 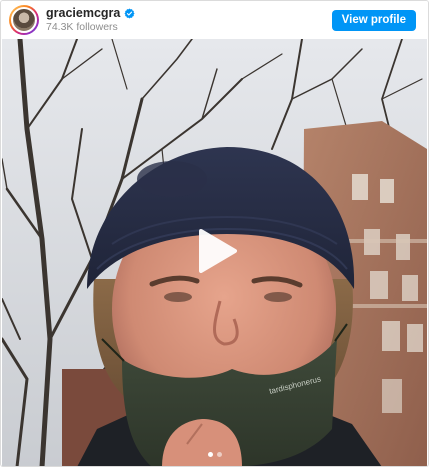 I want to click on right-eye, so click(x=278, y=297).